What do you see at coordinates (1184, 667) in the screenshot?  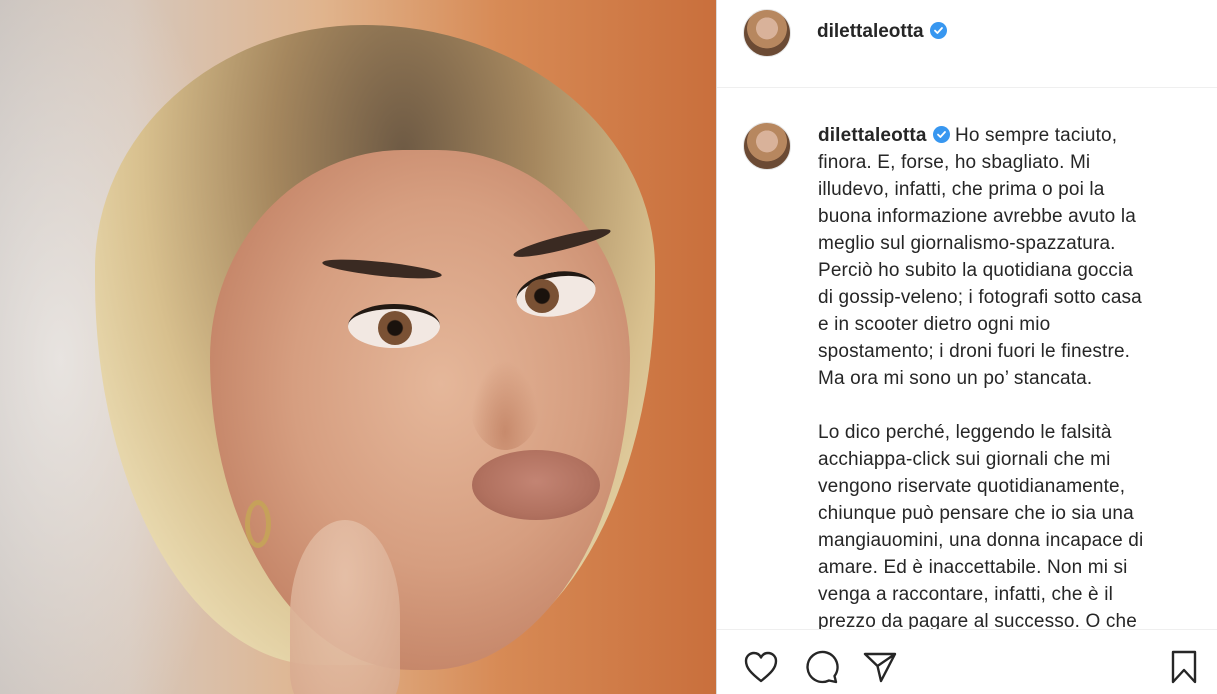 I see `bookmark-icon` at bounding box center [1184, 667].